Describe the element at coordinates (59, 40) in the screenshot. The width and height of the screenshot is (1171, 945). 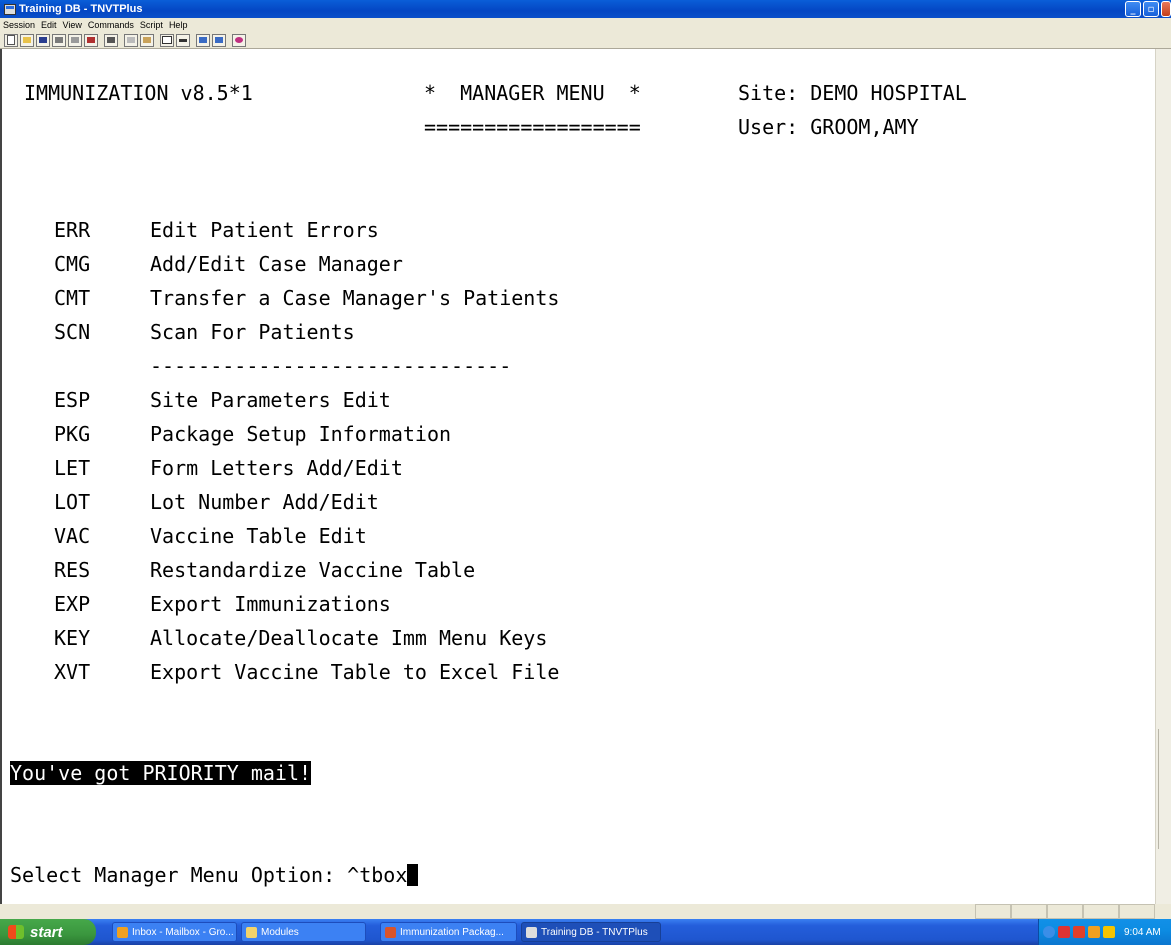
I see `properties-button` at that location.